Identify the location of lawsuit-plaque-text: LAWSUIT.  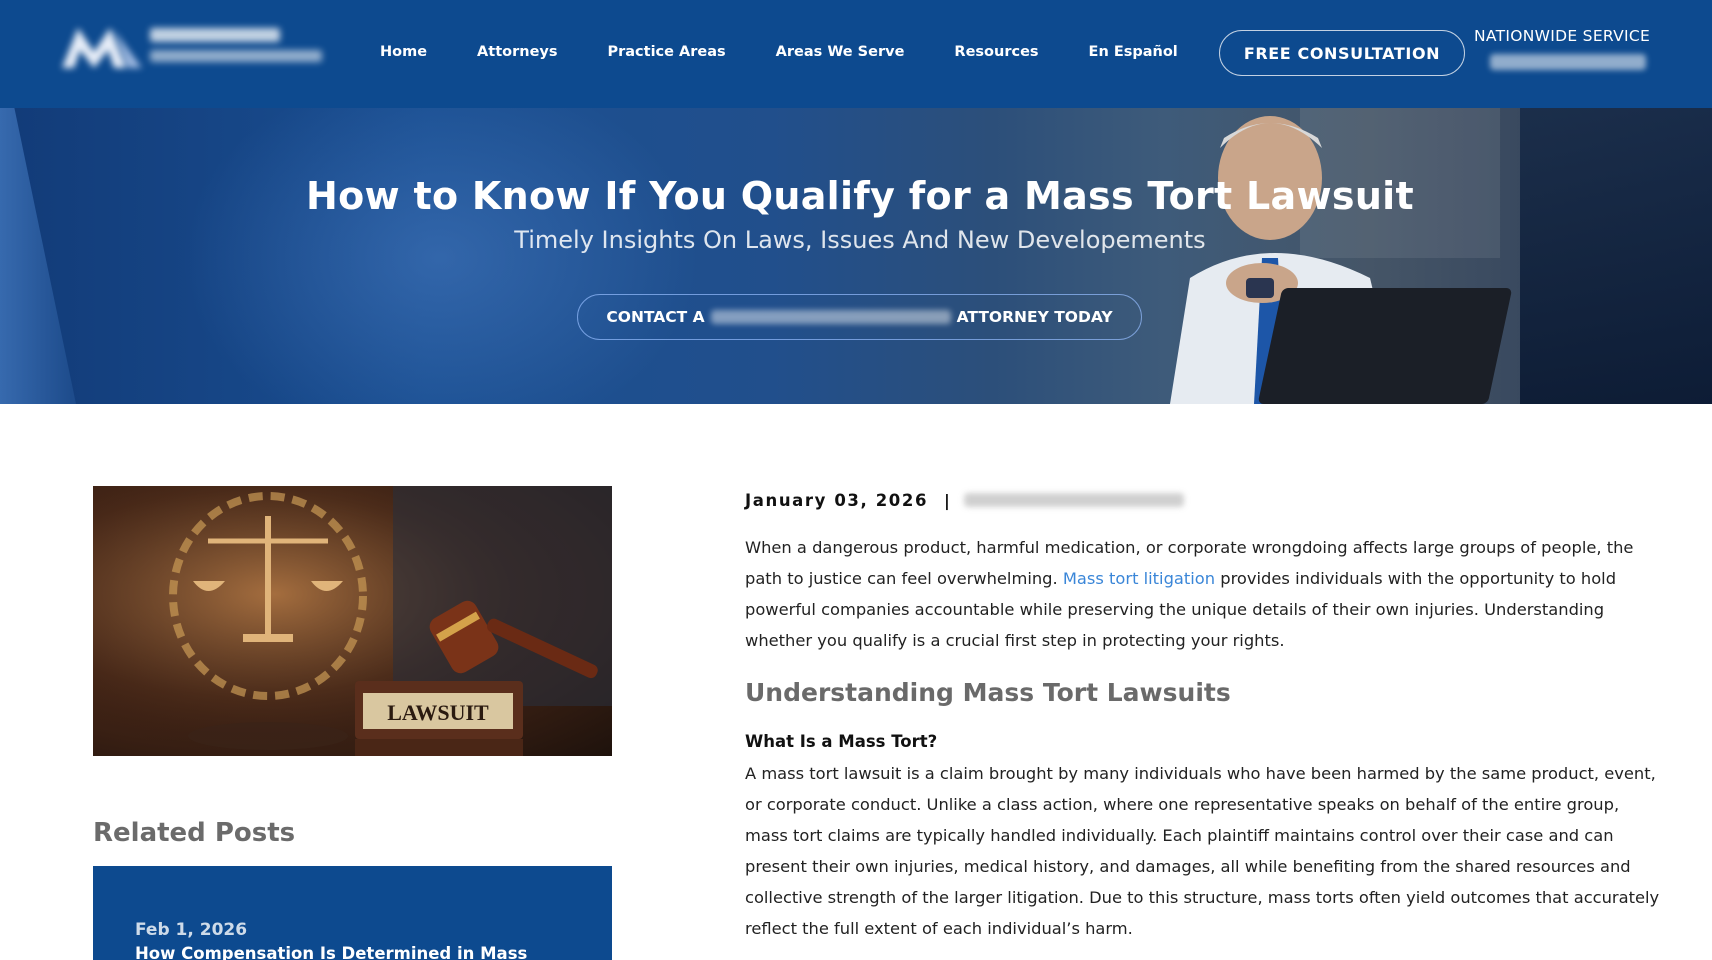
(438, 712).